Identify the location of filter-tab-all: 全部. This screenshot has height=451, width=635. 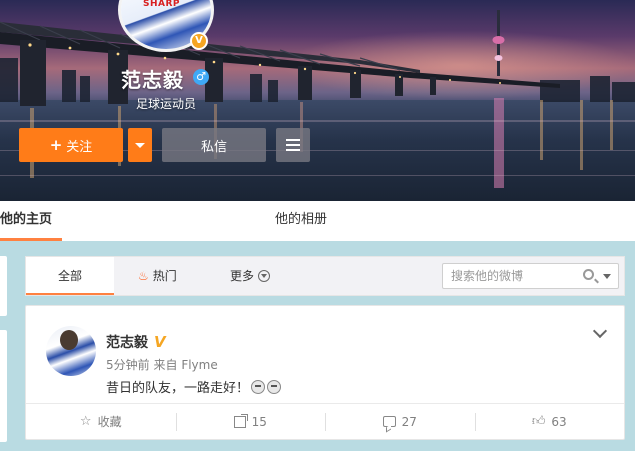
(70, 276).